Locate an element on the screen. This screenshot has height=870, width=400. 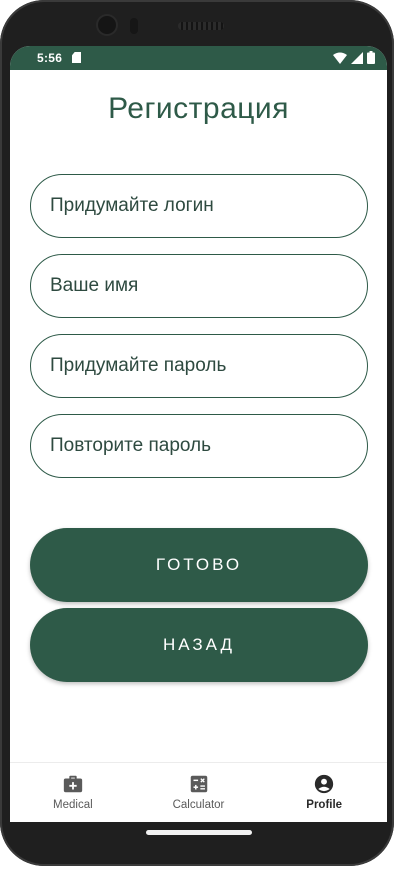
nav-item-calculator: Calculator is located at coordinates (199, 792).